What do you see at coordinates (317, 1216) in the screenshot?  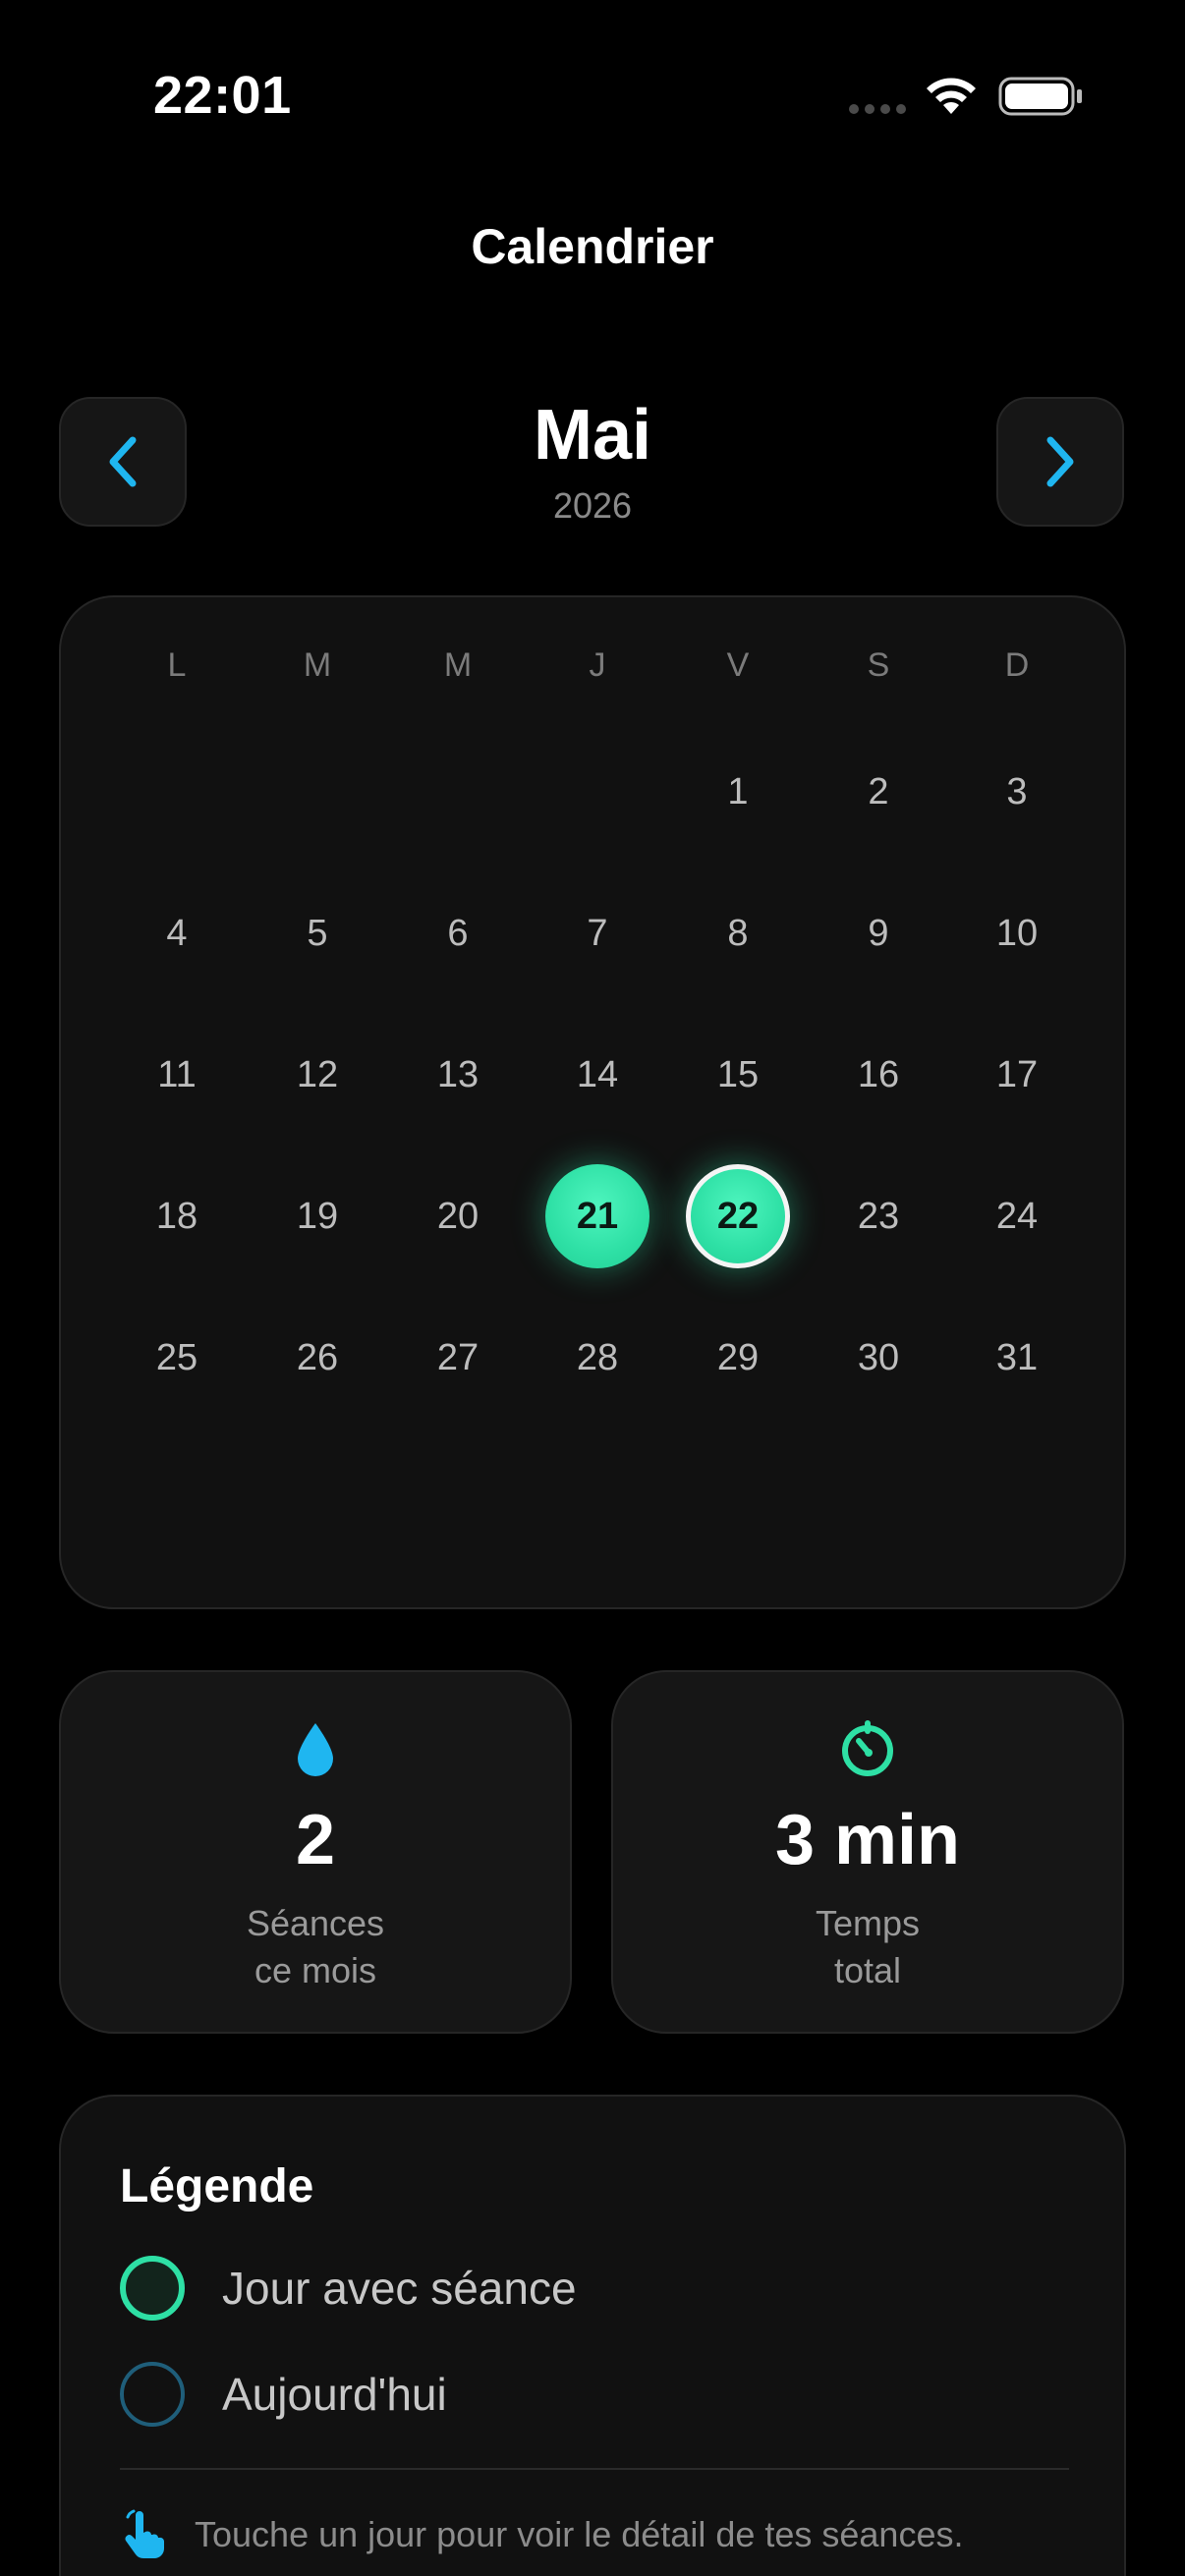 I see `calendar-day: 19` at bounding box center [317, 1216].